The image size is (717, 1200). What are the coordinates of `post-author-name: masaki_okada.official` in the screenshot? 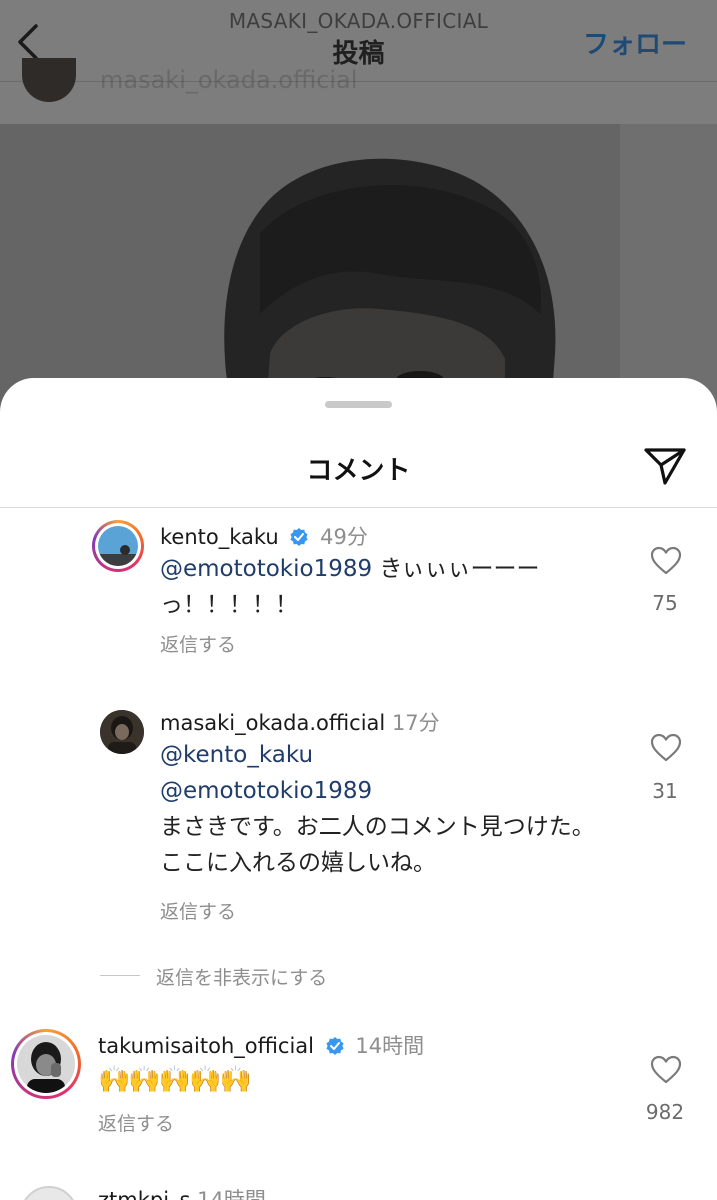 It's located at (228, 80).